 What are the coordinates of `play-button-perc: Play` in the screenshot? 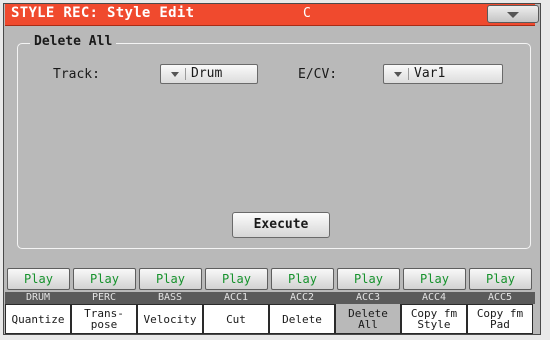 It's located at (104, 279).